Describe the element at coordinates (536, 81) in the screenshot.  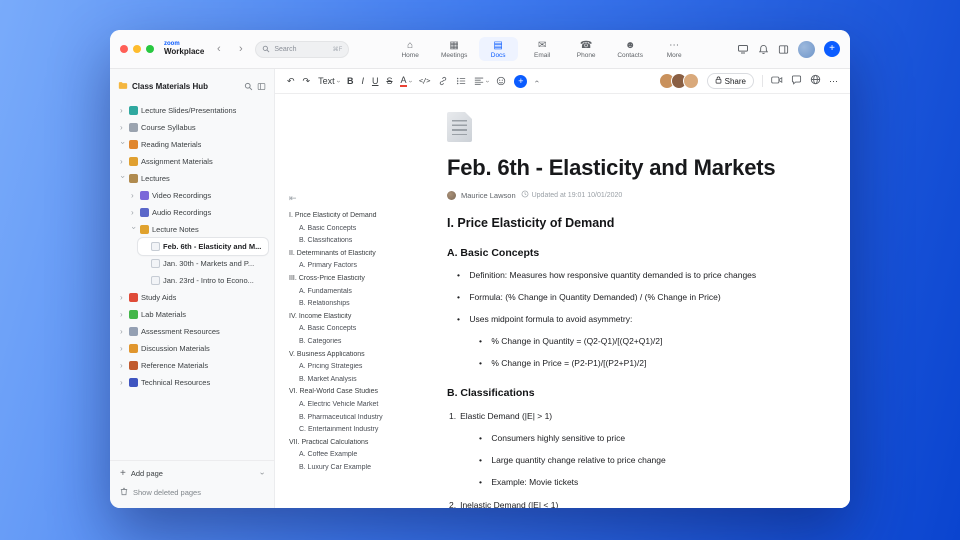
I see `collapse-toolbar-icon: ›` at that location.